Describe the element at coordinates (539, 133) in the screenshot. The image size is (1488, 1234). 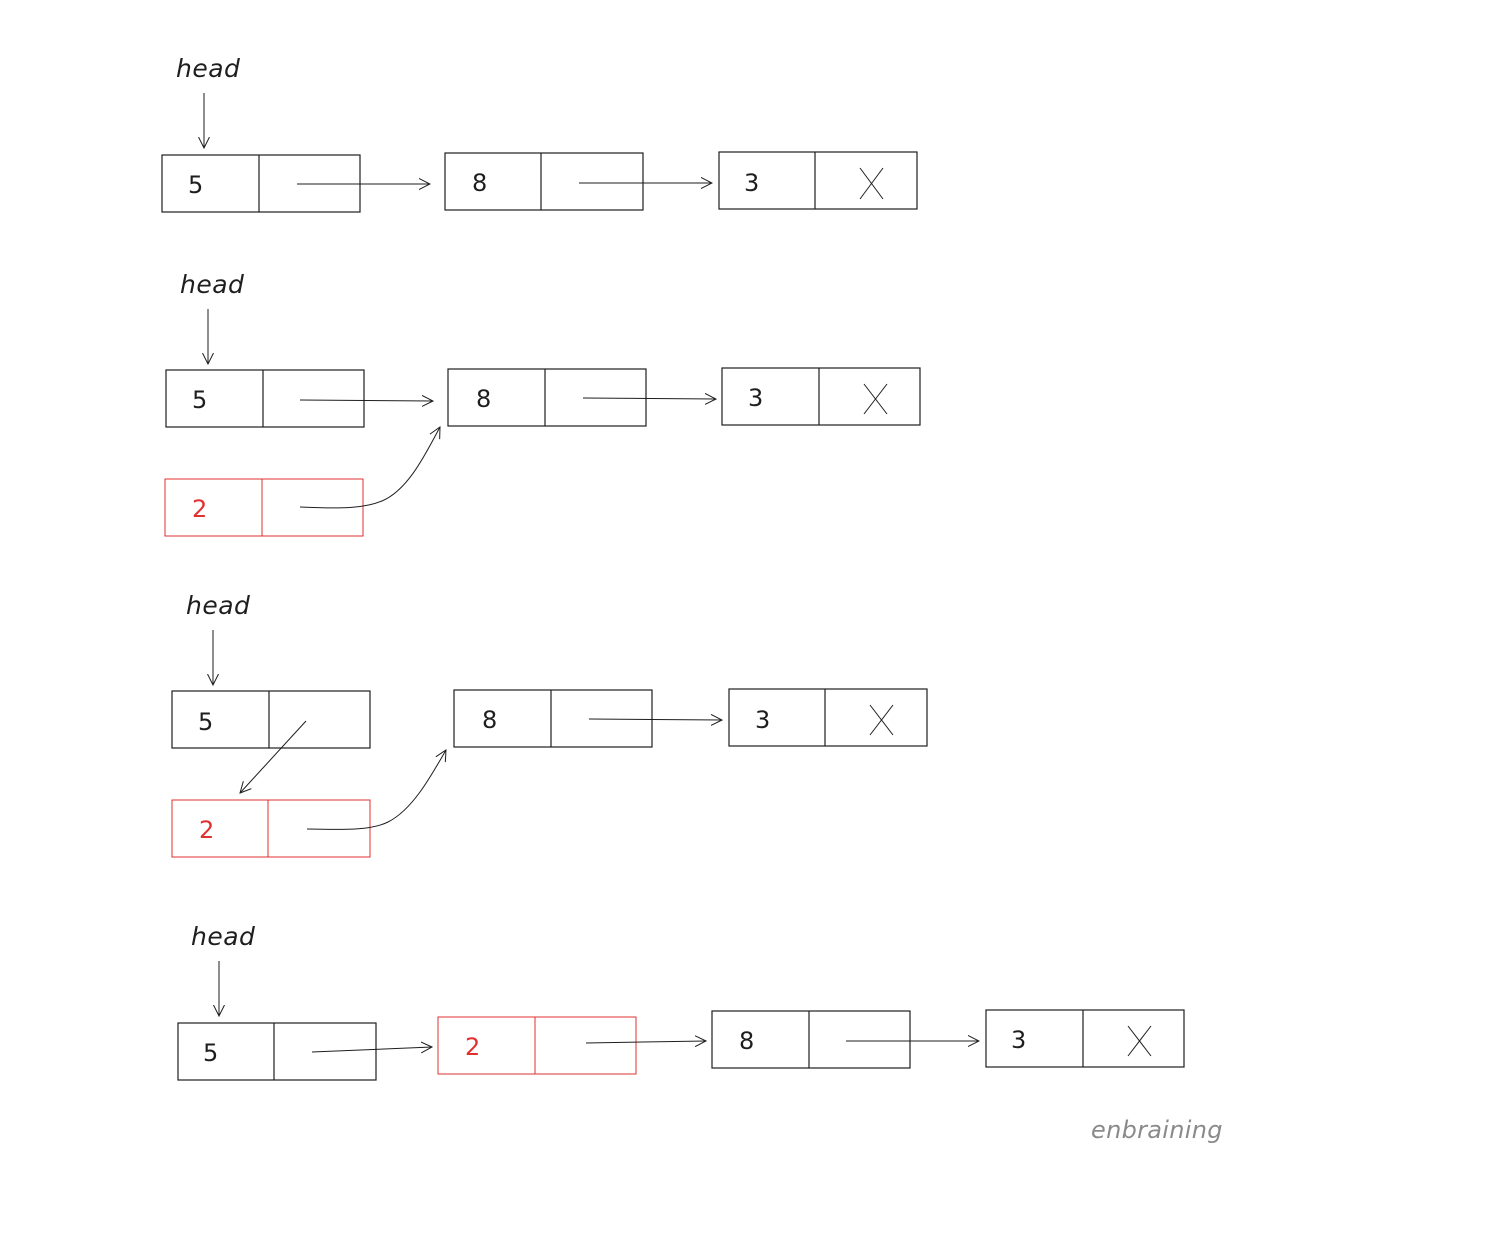
I see `step-1-original-list: head 5 8 3` at that location.